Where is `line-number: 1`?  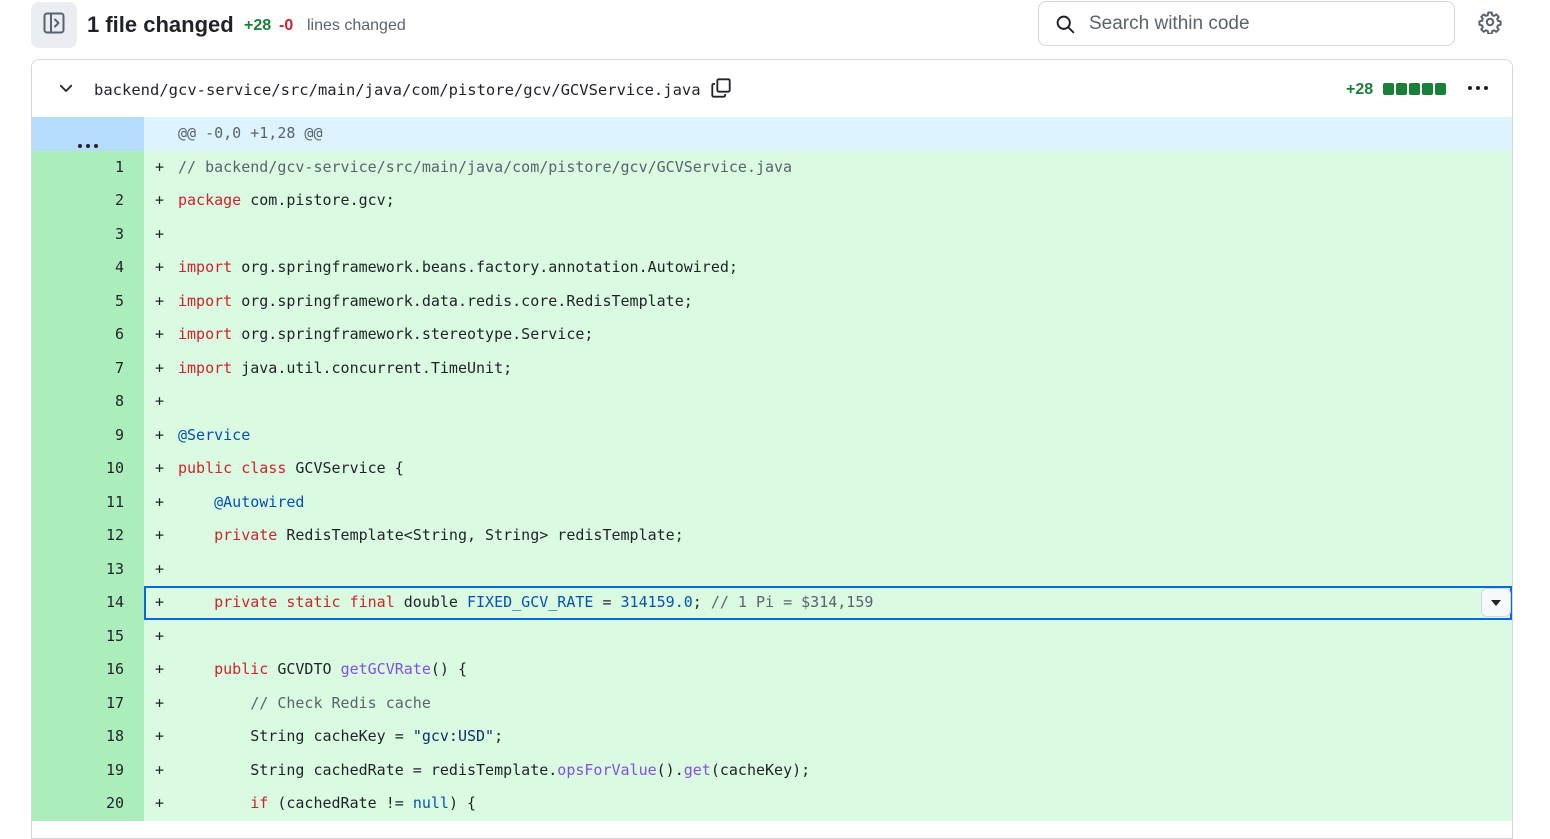 line-number: 1 is located at coordinates (88, 167).